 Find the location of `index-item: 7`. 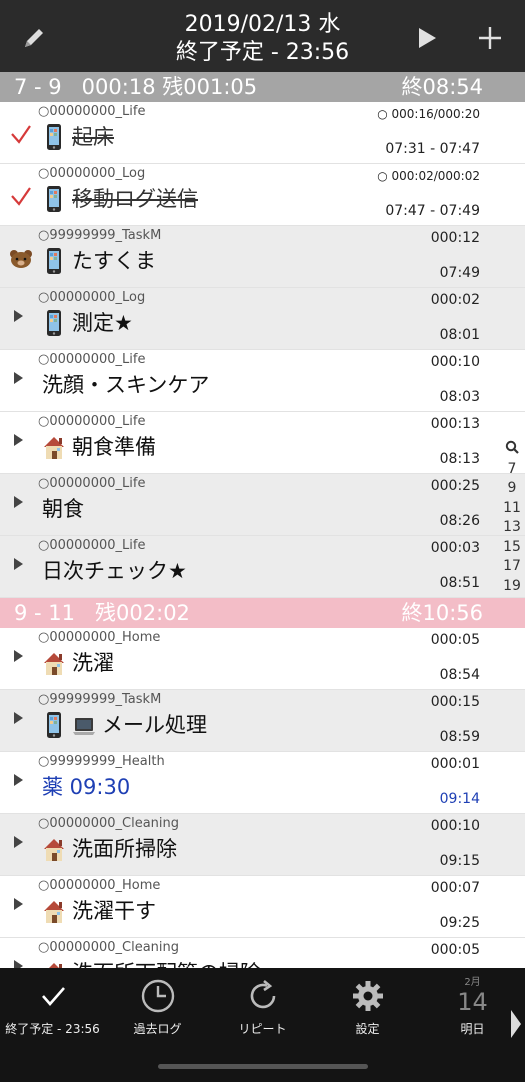

index-item: 7 is located at coordinates (512, 470).